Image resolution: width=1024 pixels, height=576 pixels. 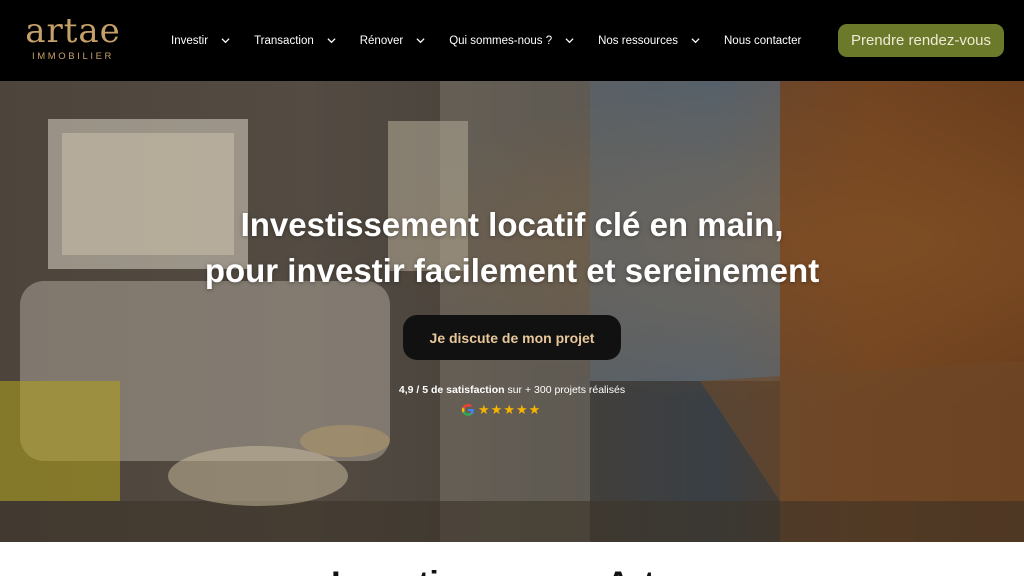 I want to click on brand-name: artae, so click(x=73, y=31).